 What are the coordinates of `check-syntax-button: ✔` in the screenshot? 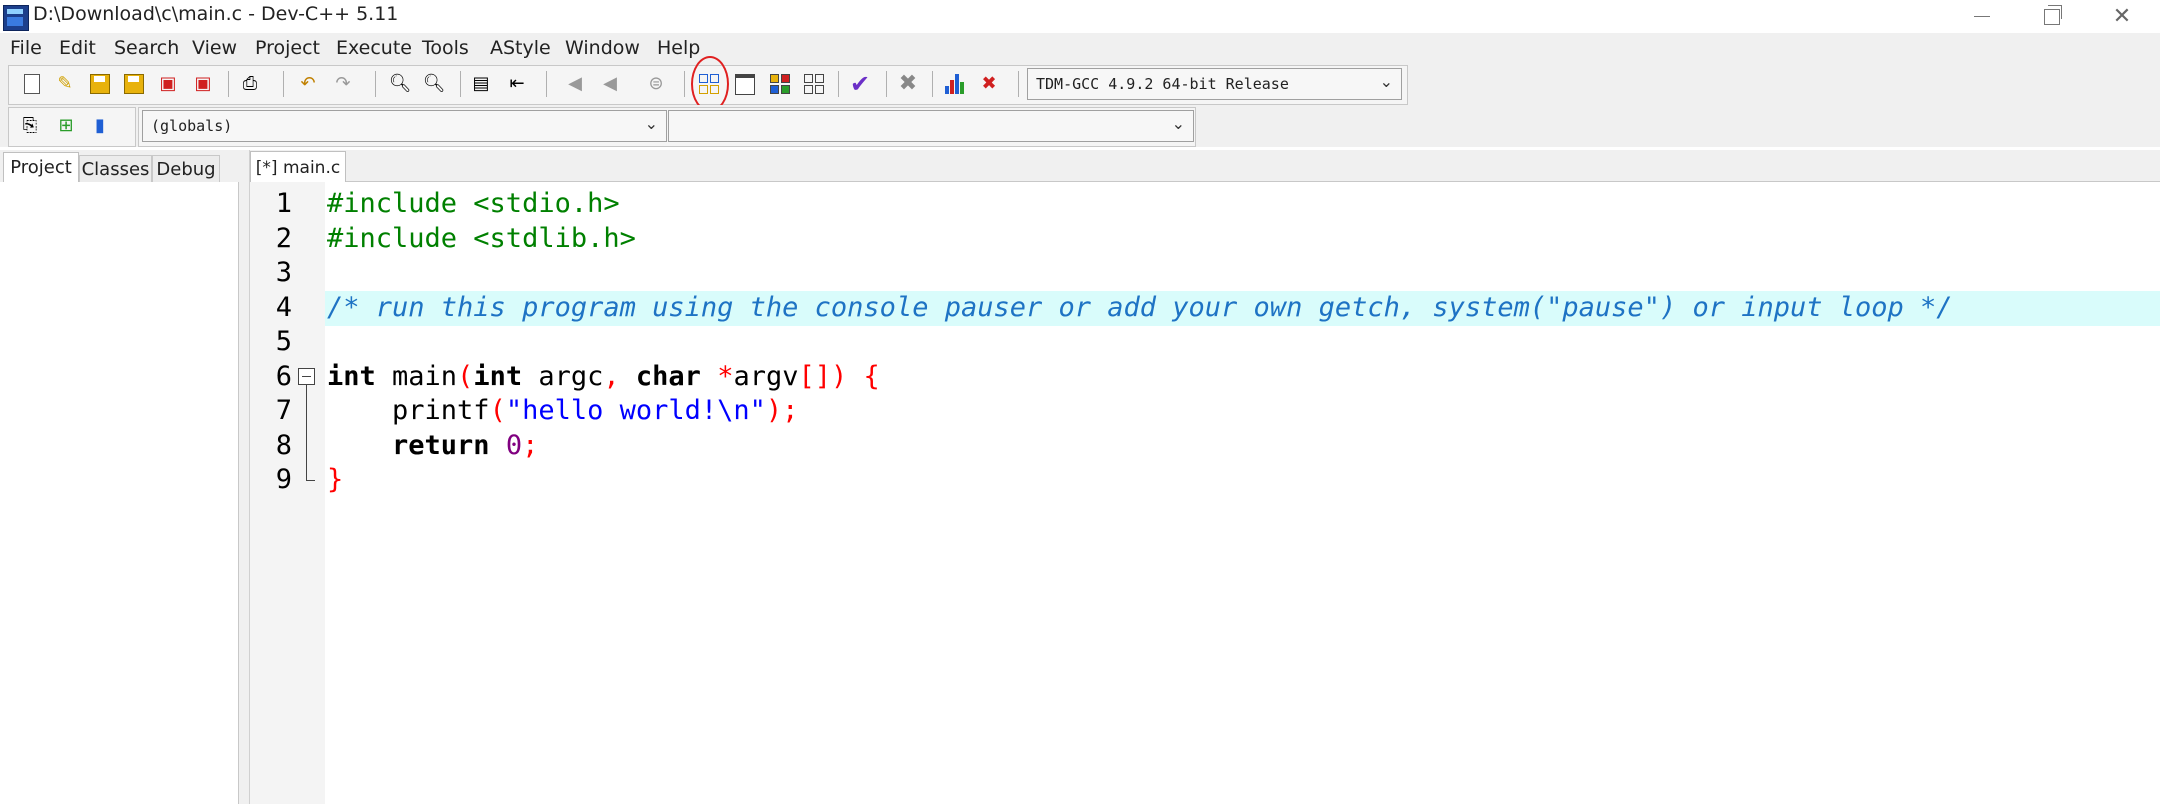 It's located at (860, 84).